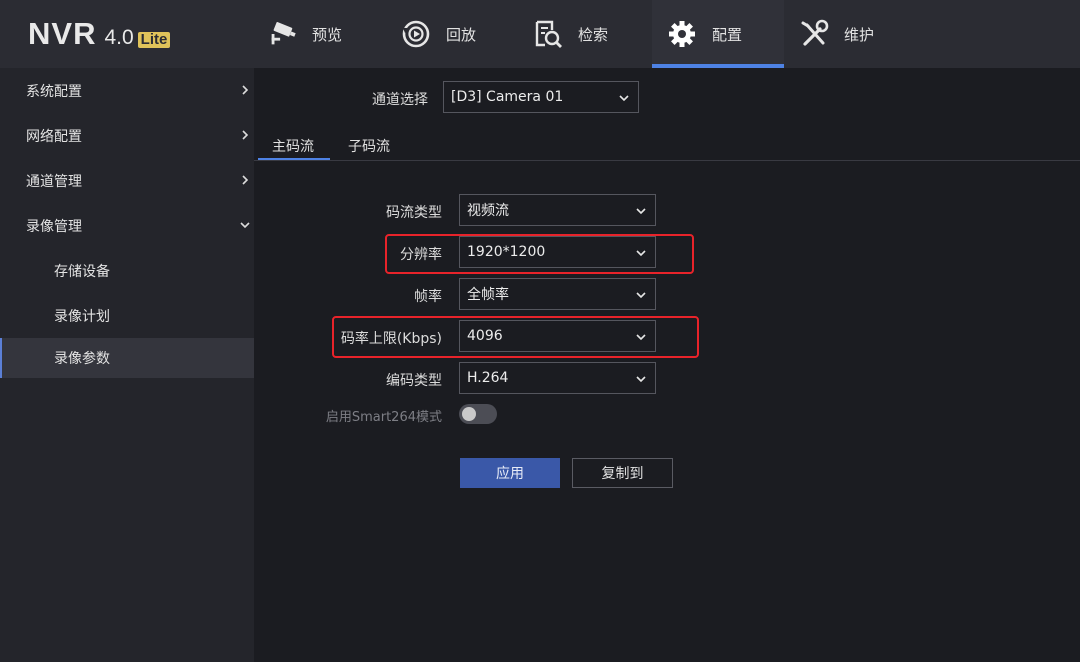 The image size is (1080, 662). I want to click on resolution-value: 1920*1200, so click(506, 252).